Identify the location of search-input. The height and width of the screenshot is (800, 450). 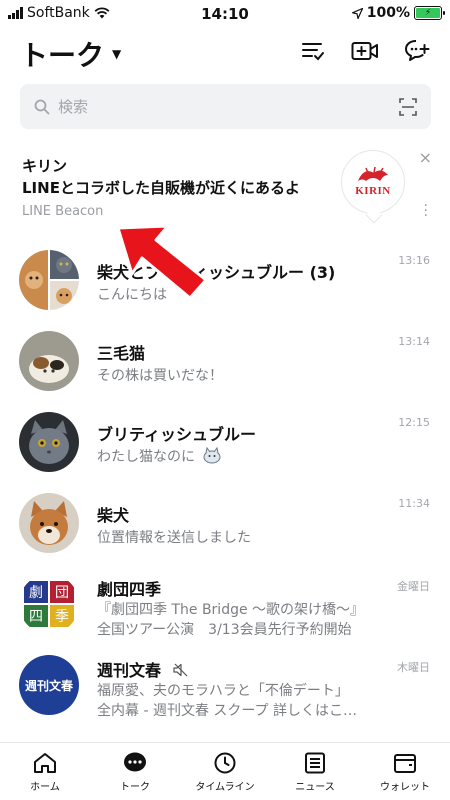
(228, 106).